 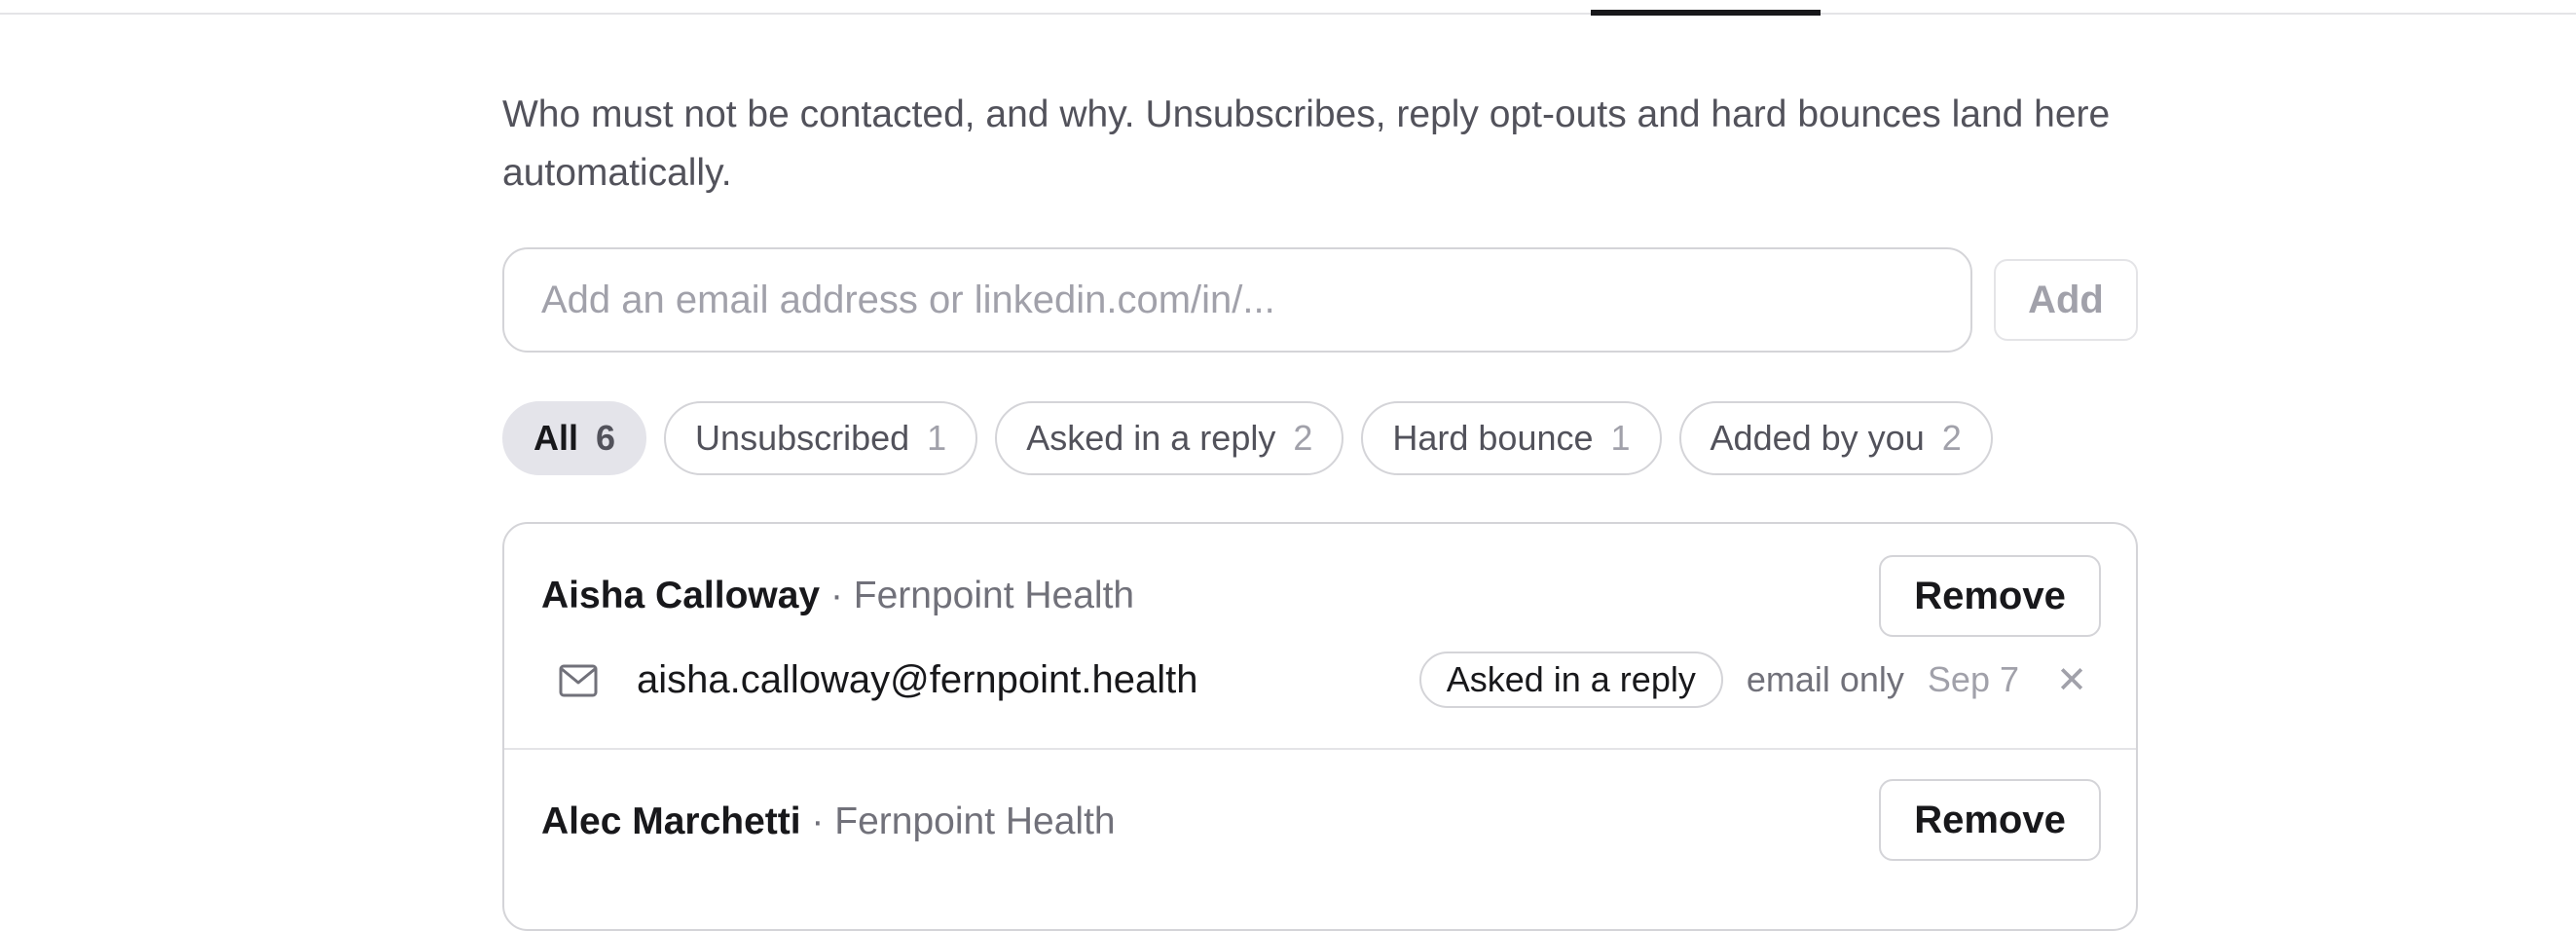 I want to click on filter-chip-label: Asked in a reply, so click(x=1151, y=438).